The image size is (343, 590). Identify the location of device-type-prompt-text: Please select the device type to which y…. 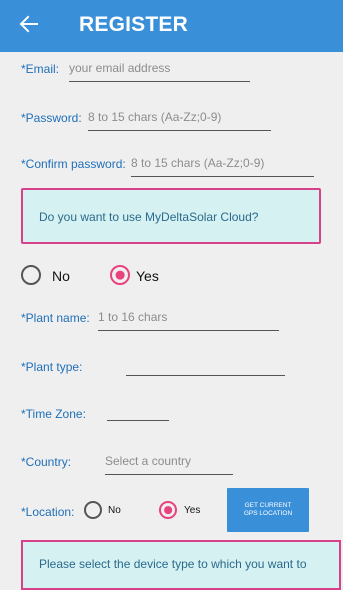
(173, 564).